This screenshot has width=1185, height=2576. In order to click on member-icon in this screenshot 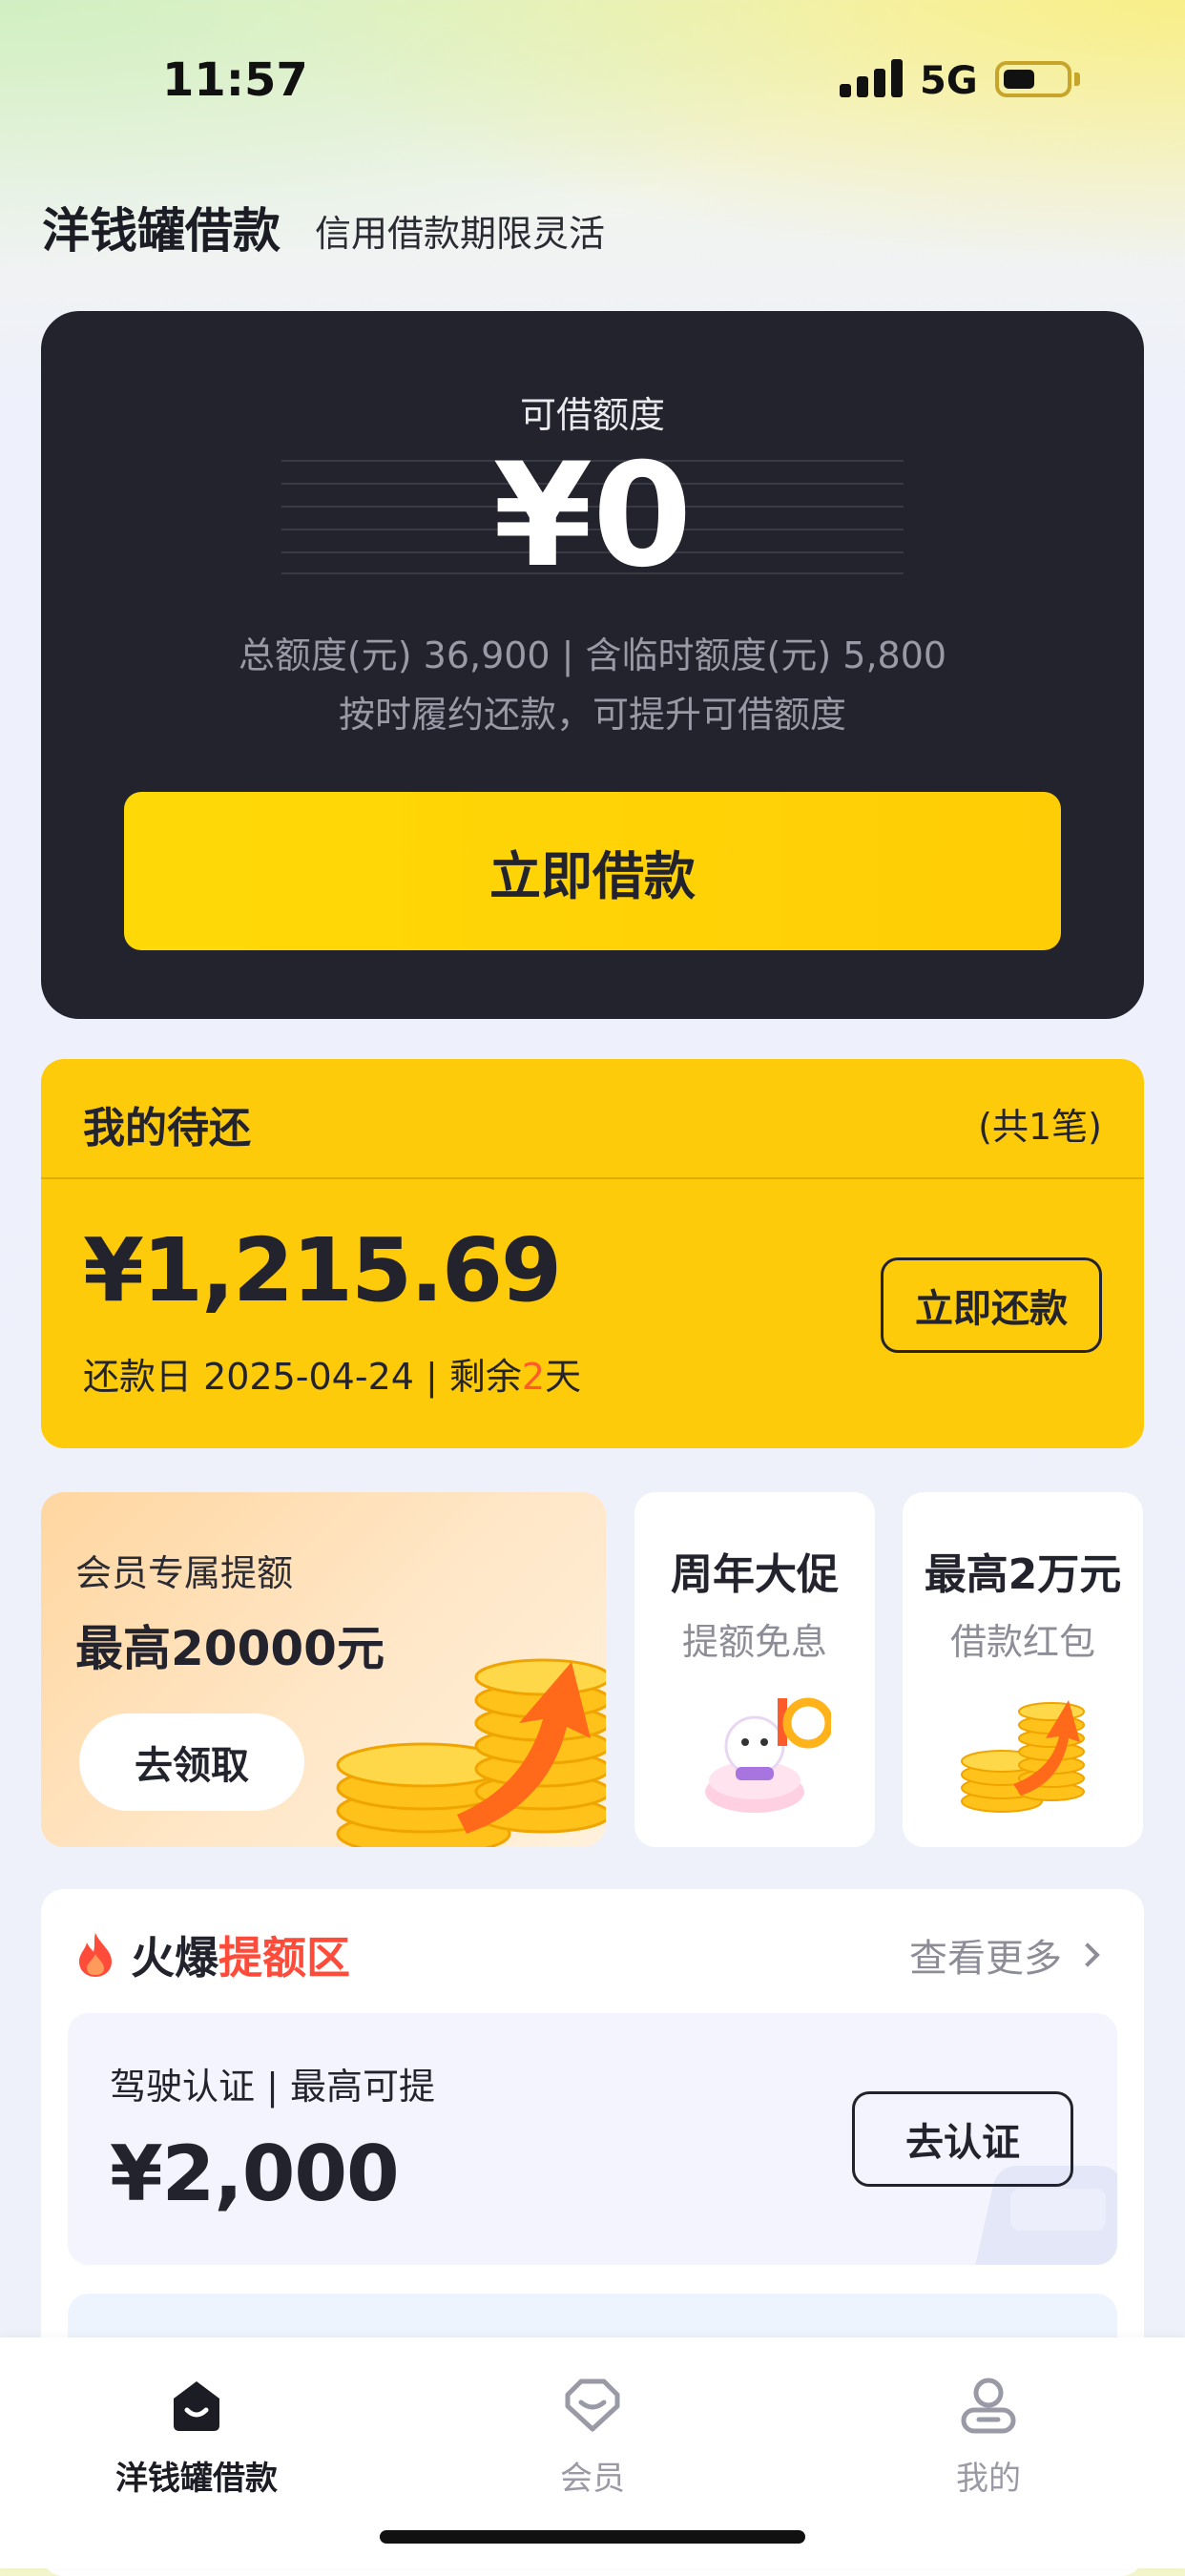, I will do `click(592, 2405)`.